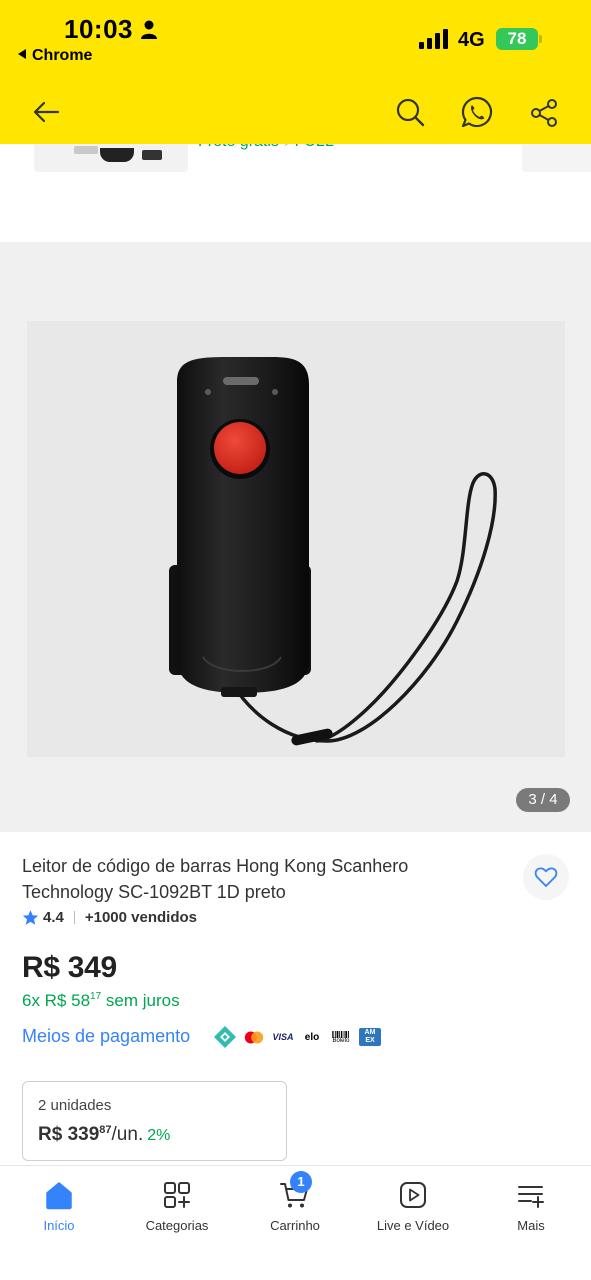 The width and height of the screenshot is (591, 1280). Describe the element at coordinates (531, 1211) in the screenshot. I see `nav-item-mais: Mais` at that location.